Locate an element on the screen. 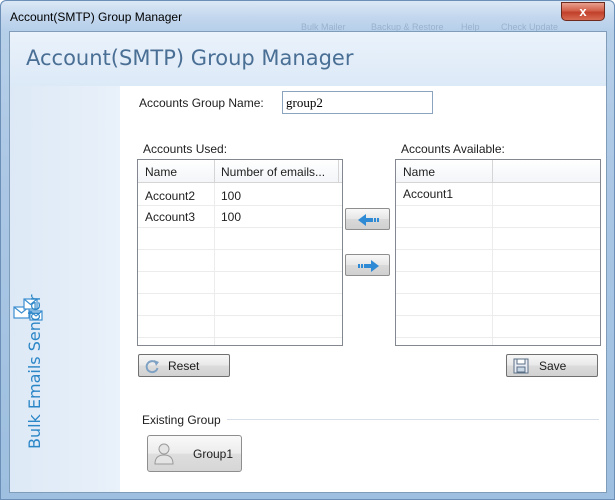 The height and width of the screenshot is (500, 615). reset-button-label: Reset is located at coordinates (184, 366).